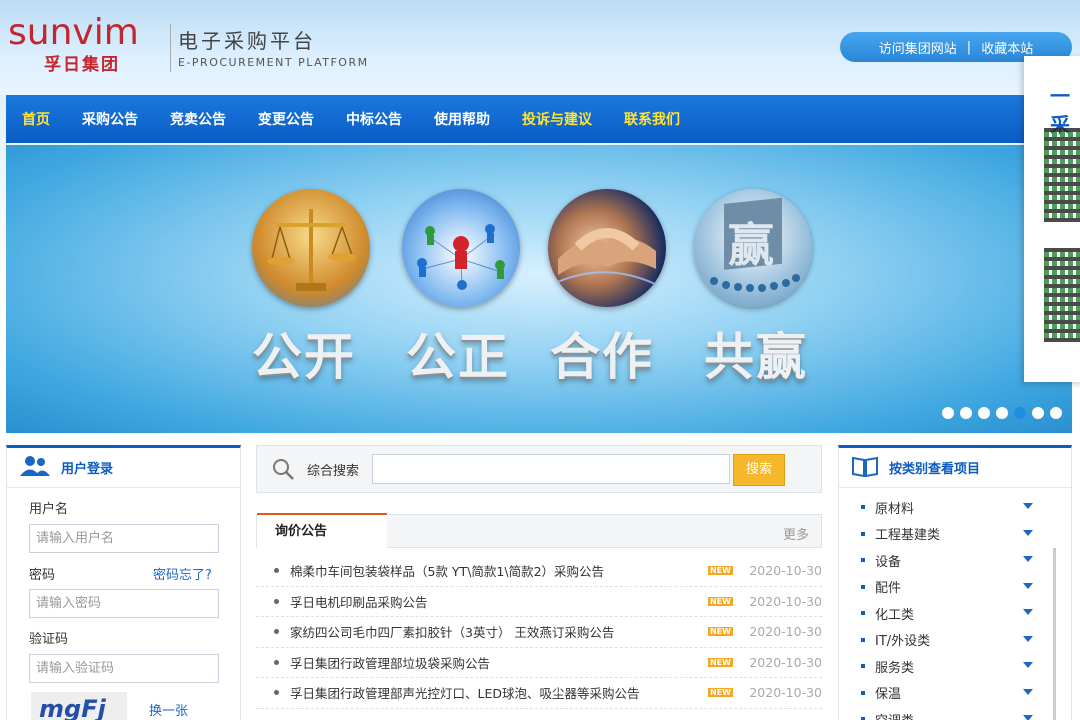 The width and height of the screenshot is (1080, 720). I want to click on slogan-cooperate: 合作, so click(602, 357).